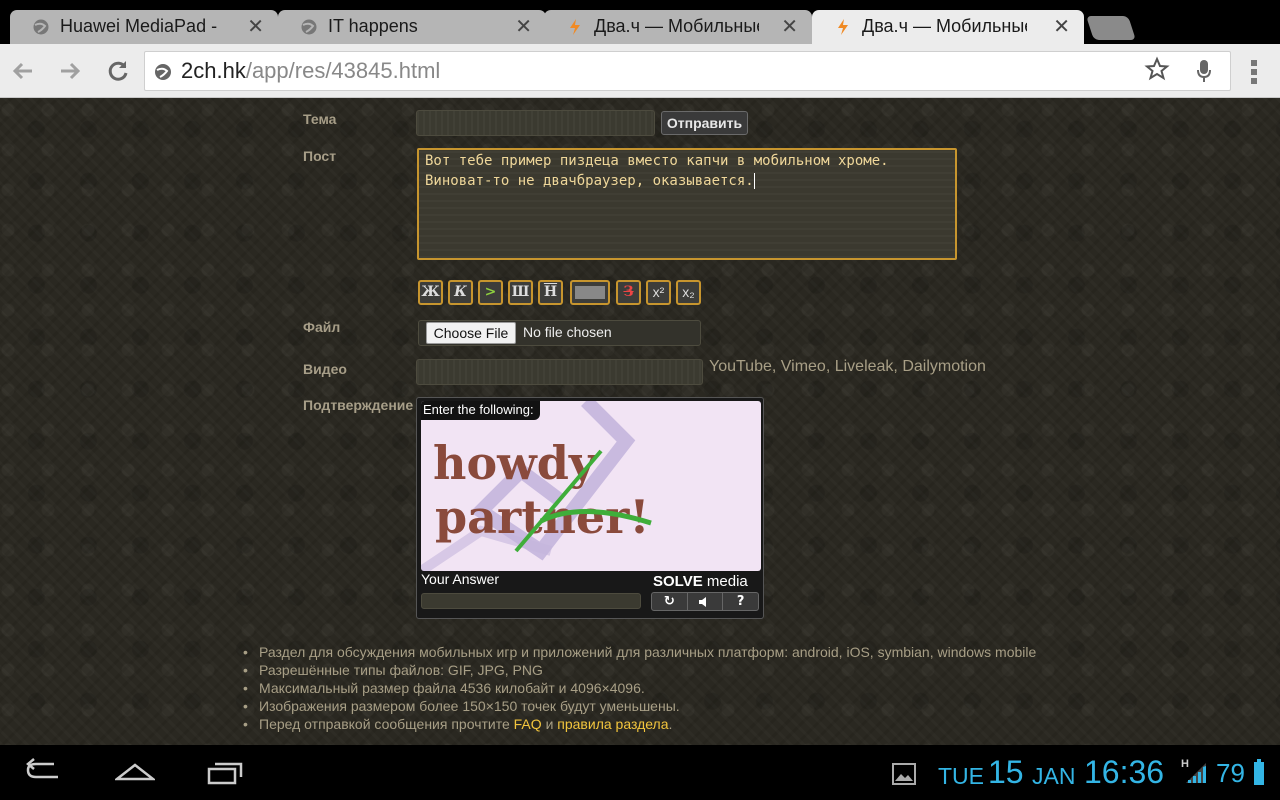 This screenshot has height=800, width=1280. I want to click on battery-percent: 79, so click(1230, 773).